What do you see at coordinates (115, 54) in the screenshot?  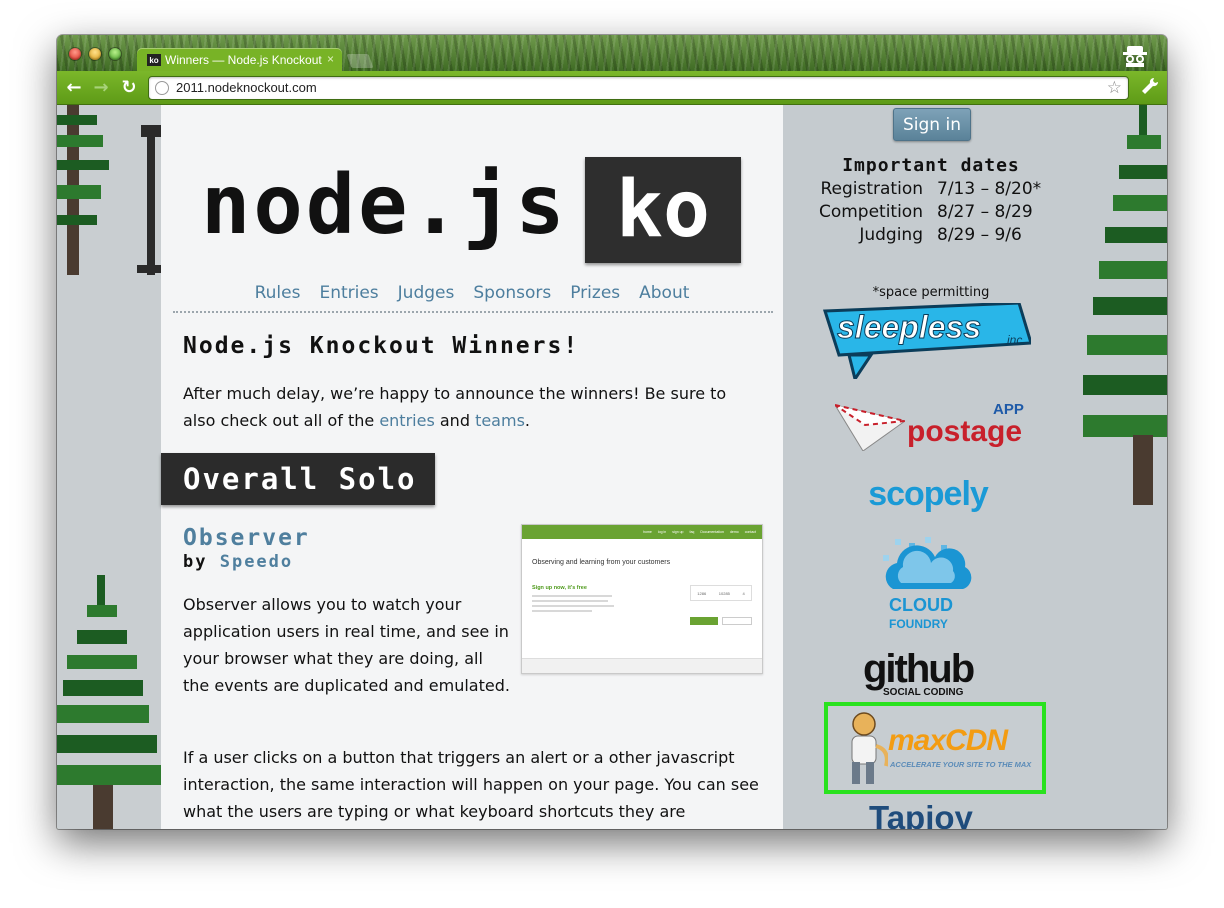 I see `window-zoom-button` at bounding box center [115, 54].